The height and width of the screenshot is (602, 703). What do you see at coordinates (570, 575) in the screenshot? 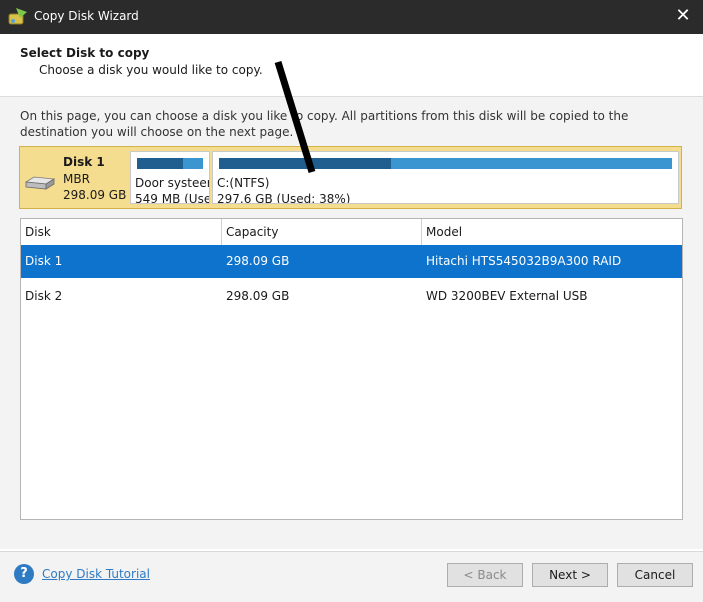
I see `next-button: Next >` at bounding box center [570, 575].